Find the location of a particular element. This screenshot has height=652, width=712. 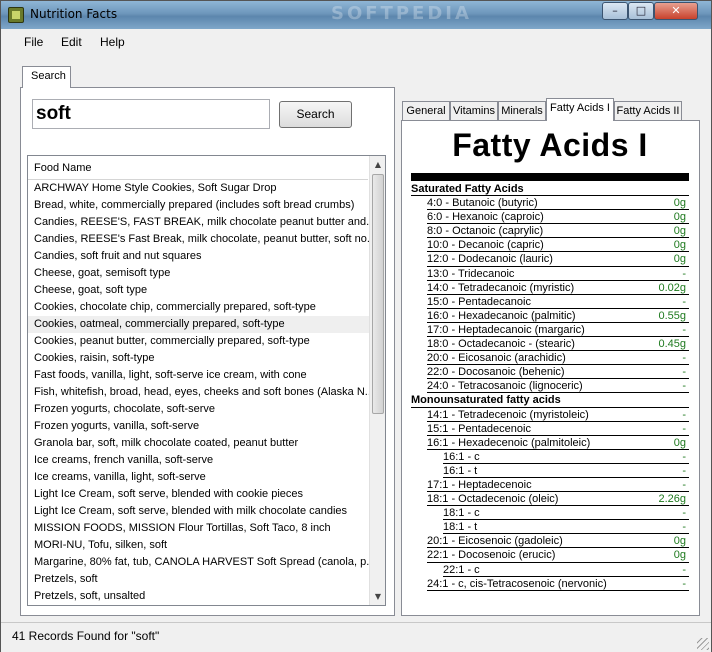

nutrient-label: 16:0 - Hexadecanoic (palmitic) is located at coordinates (501, 315).